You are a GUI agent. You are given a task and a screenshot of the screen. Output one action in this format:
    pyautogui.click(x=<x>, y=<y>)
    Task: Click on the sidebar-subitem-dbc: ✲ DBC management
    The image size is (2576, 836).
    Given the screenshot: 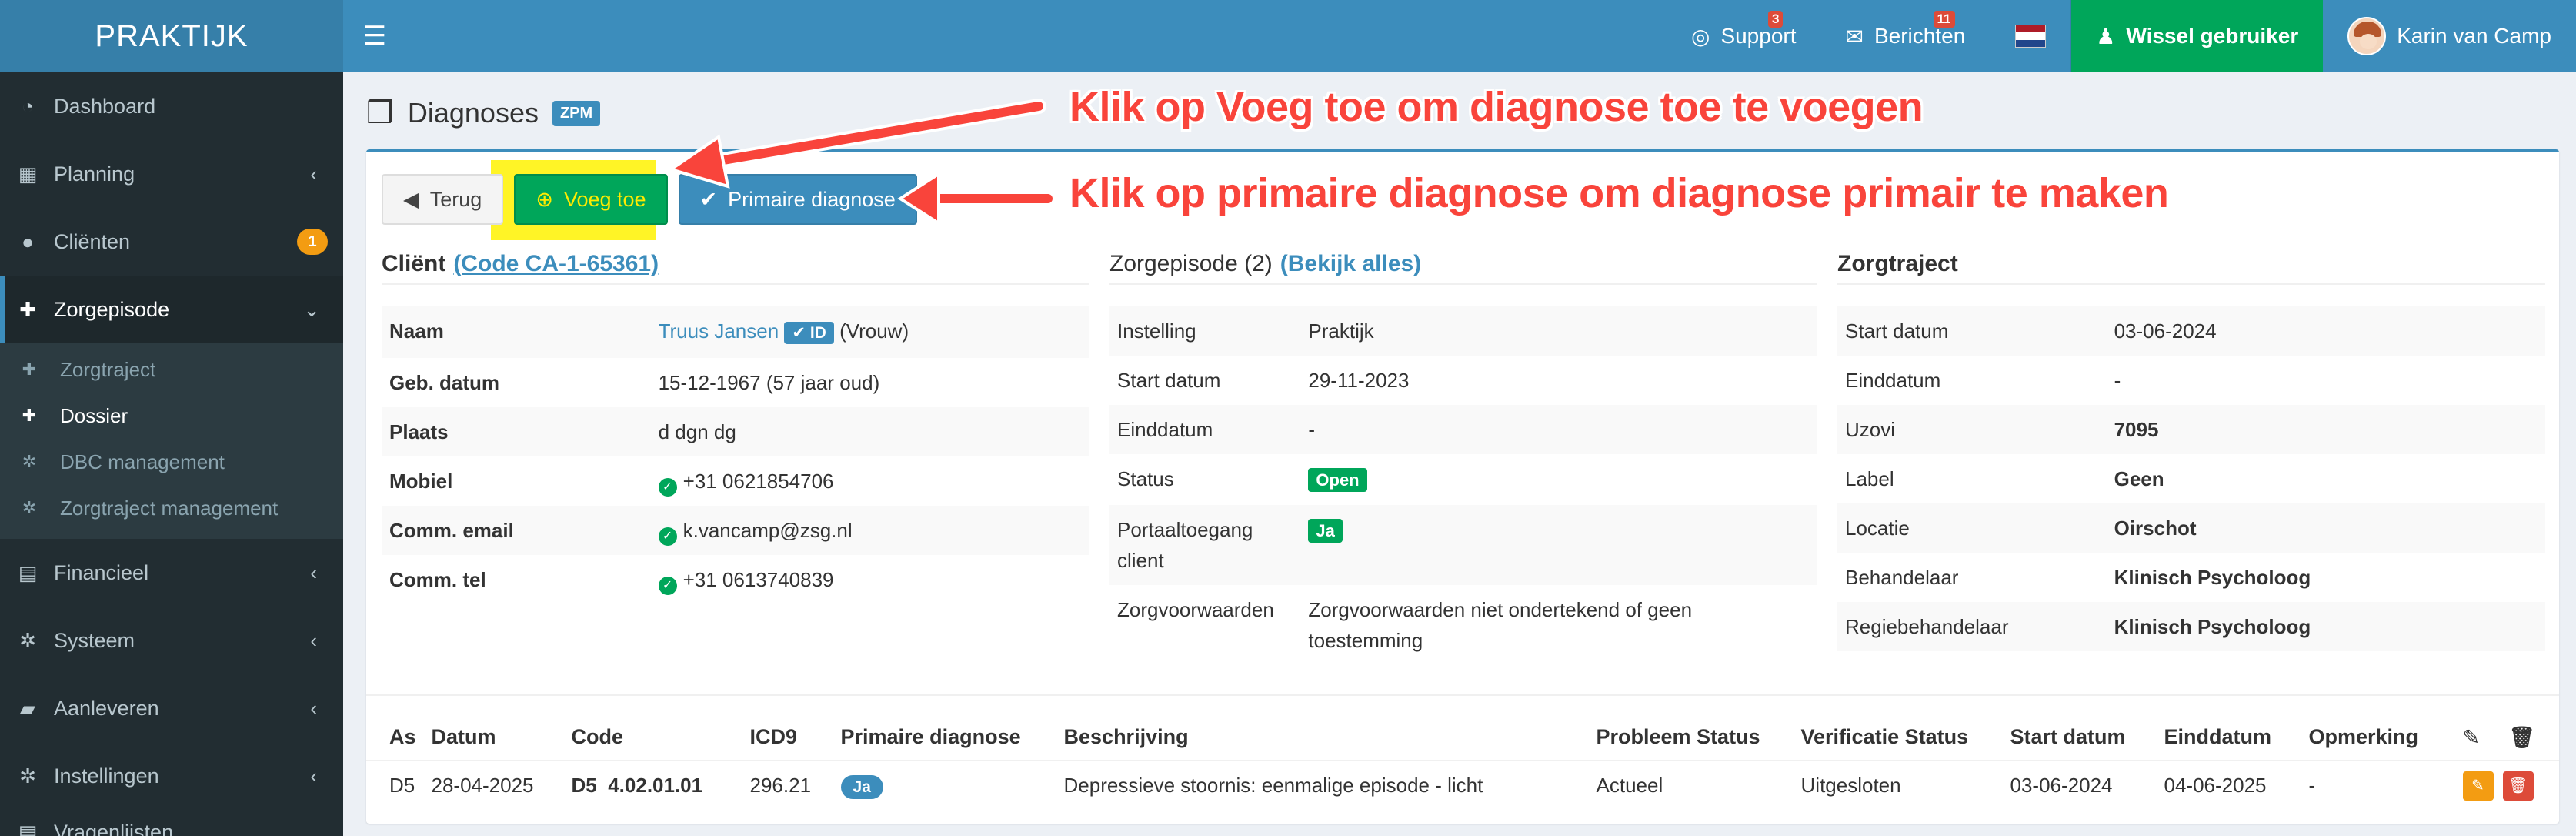 What is the action you would take?
    pyautogui.click(x=172, y=462)
    